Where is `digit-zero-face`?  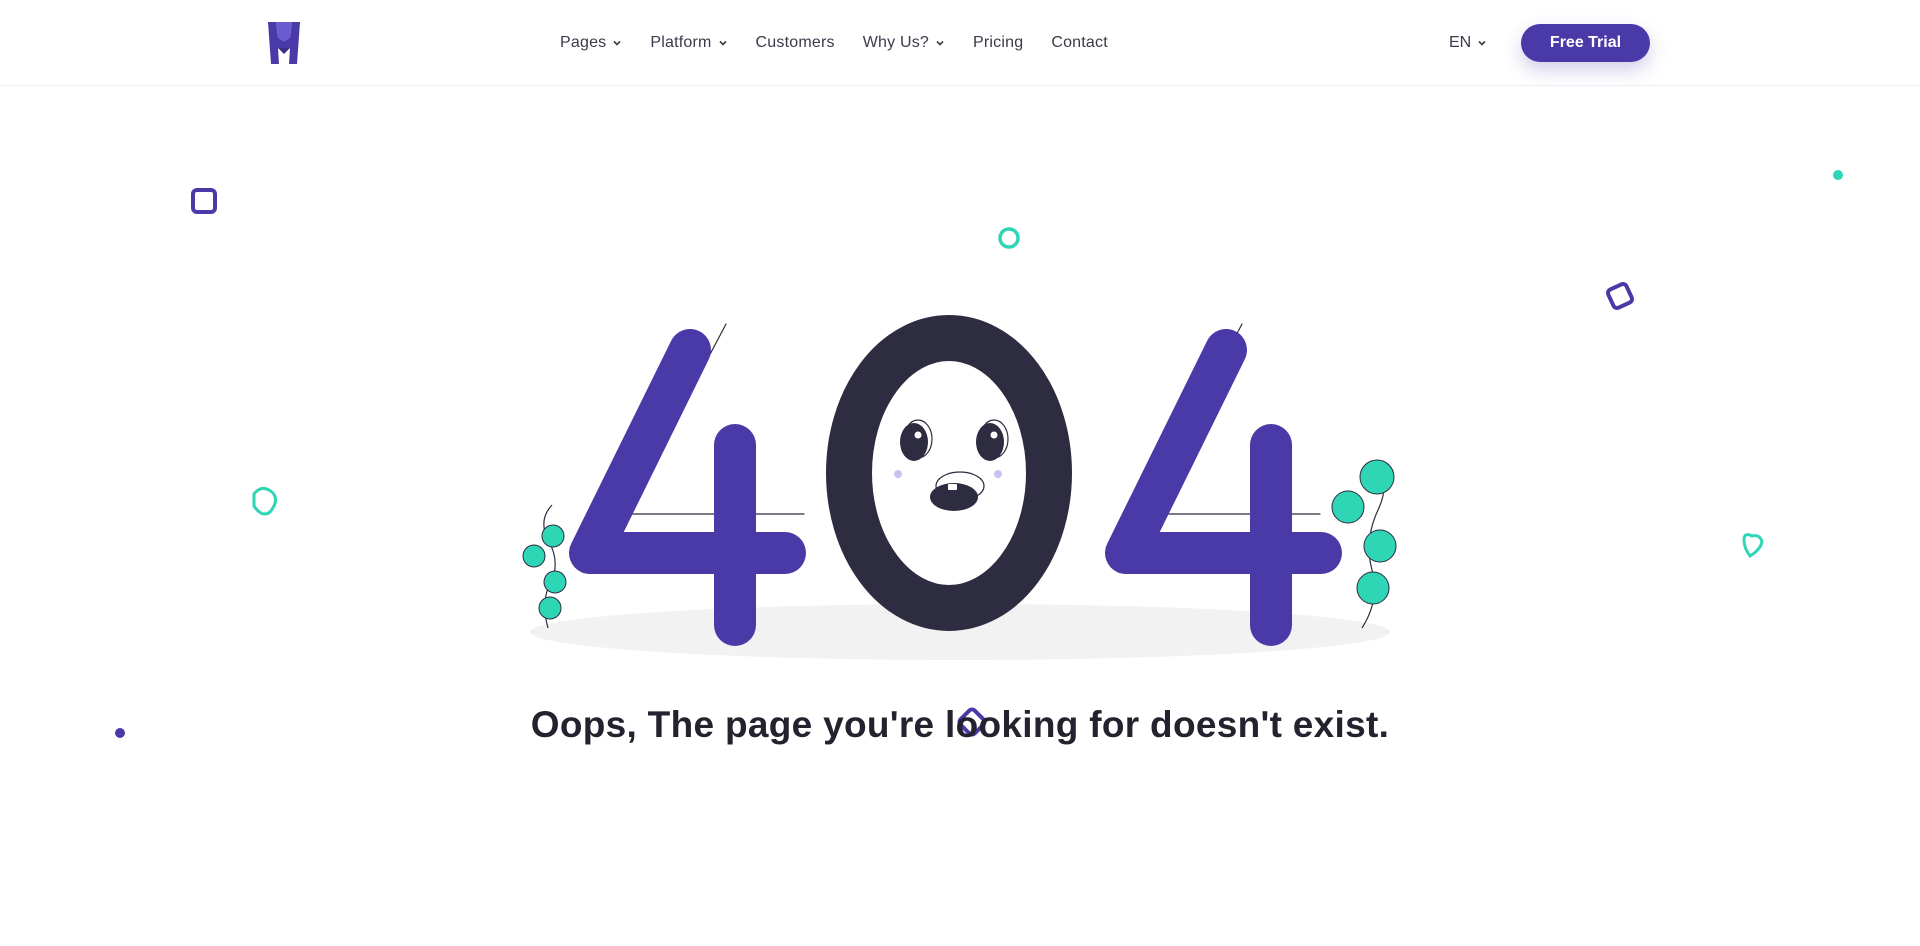
digit-zero-face is located at coordinates (949, 473).